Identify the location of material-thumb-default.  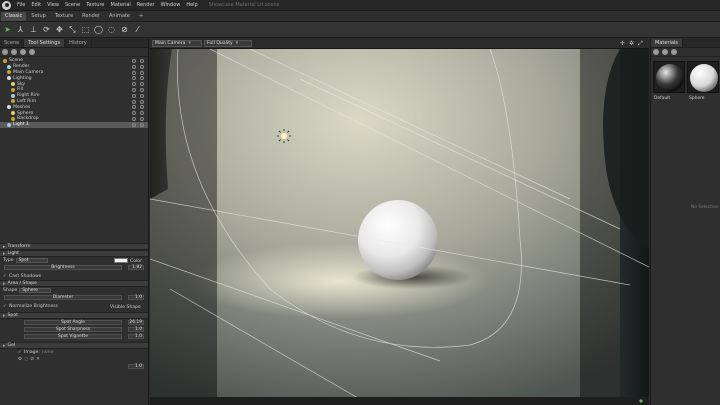
(669, 77).